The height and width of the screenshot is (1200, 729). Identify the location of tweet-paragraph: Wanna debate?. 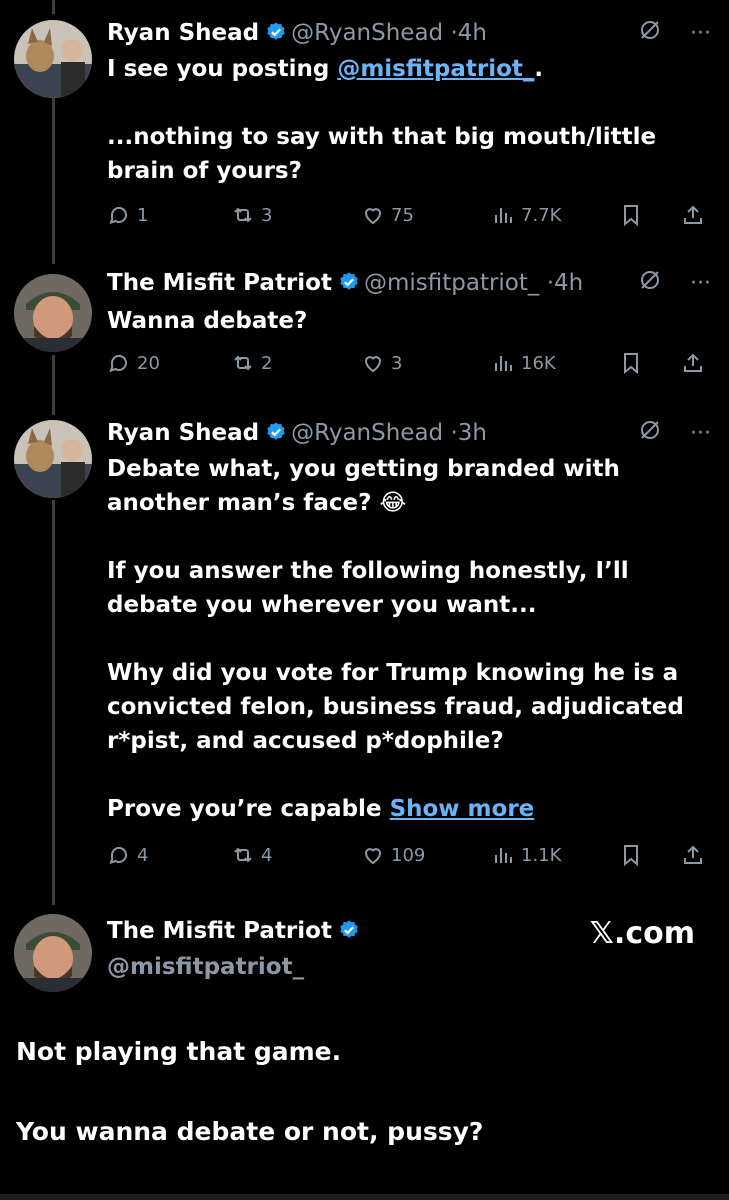
(207, 321).